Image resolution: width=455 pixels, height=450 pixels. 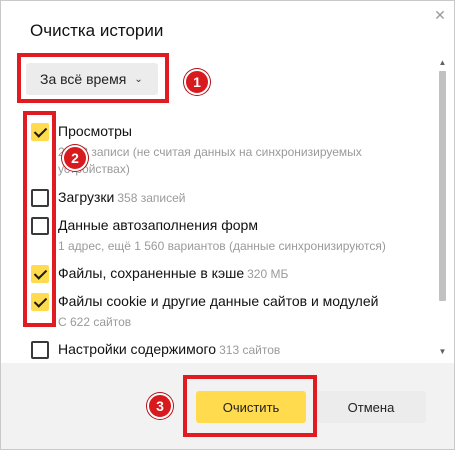 What do you see at coordinates (97, 30) in the screenshot?
I see `dialog-title: Очистка истории` at bounding box center [97, 30].